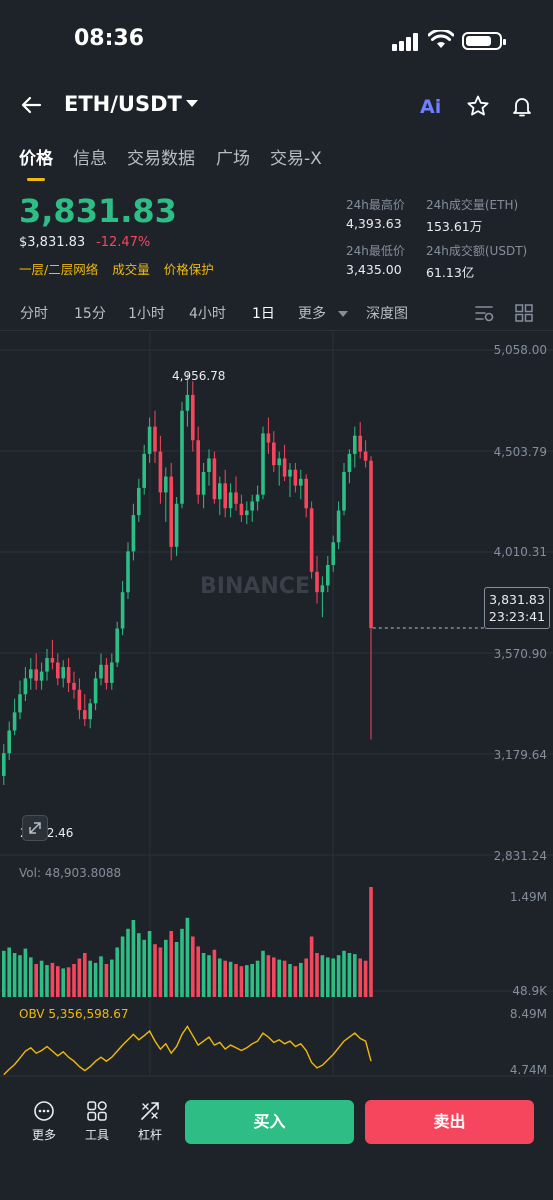  Describe the element at coordinates (31, 105) in the screenshot. I see `back-arrow-icon` at that location.